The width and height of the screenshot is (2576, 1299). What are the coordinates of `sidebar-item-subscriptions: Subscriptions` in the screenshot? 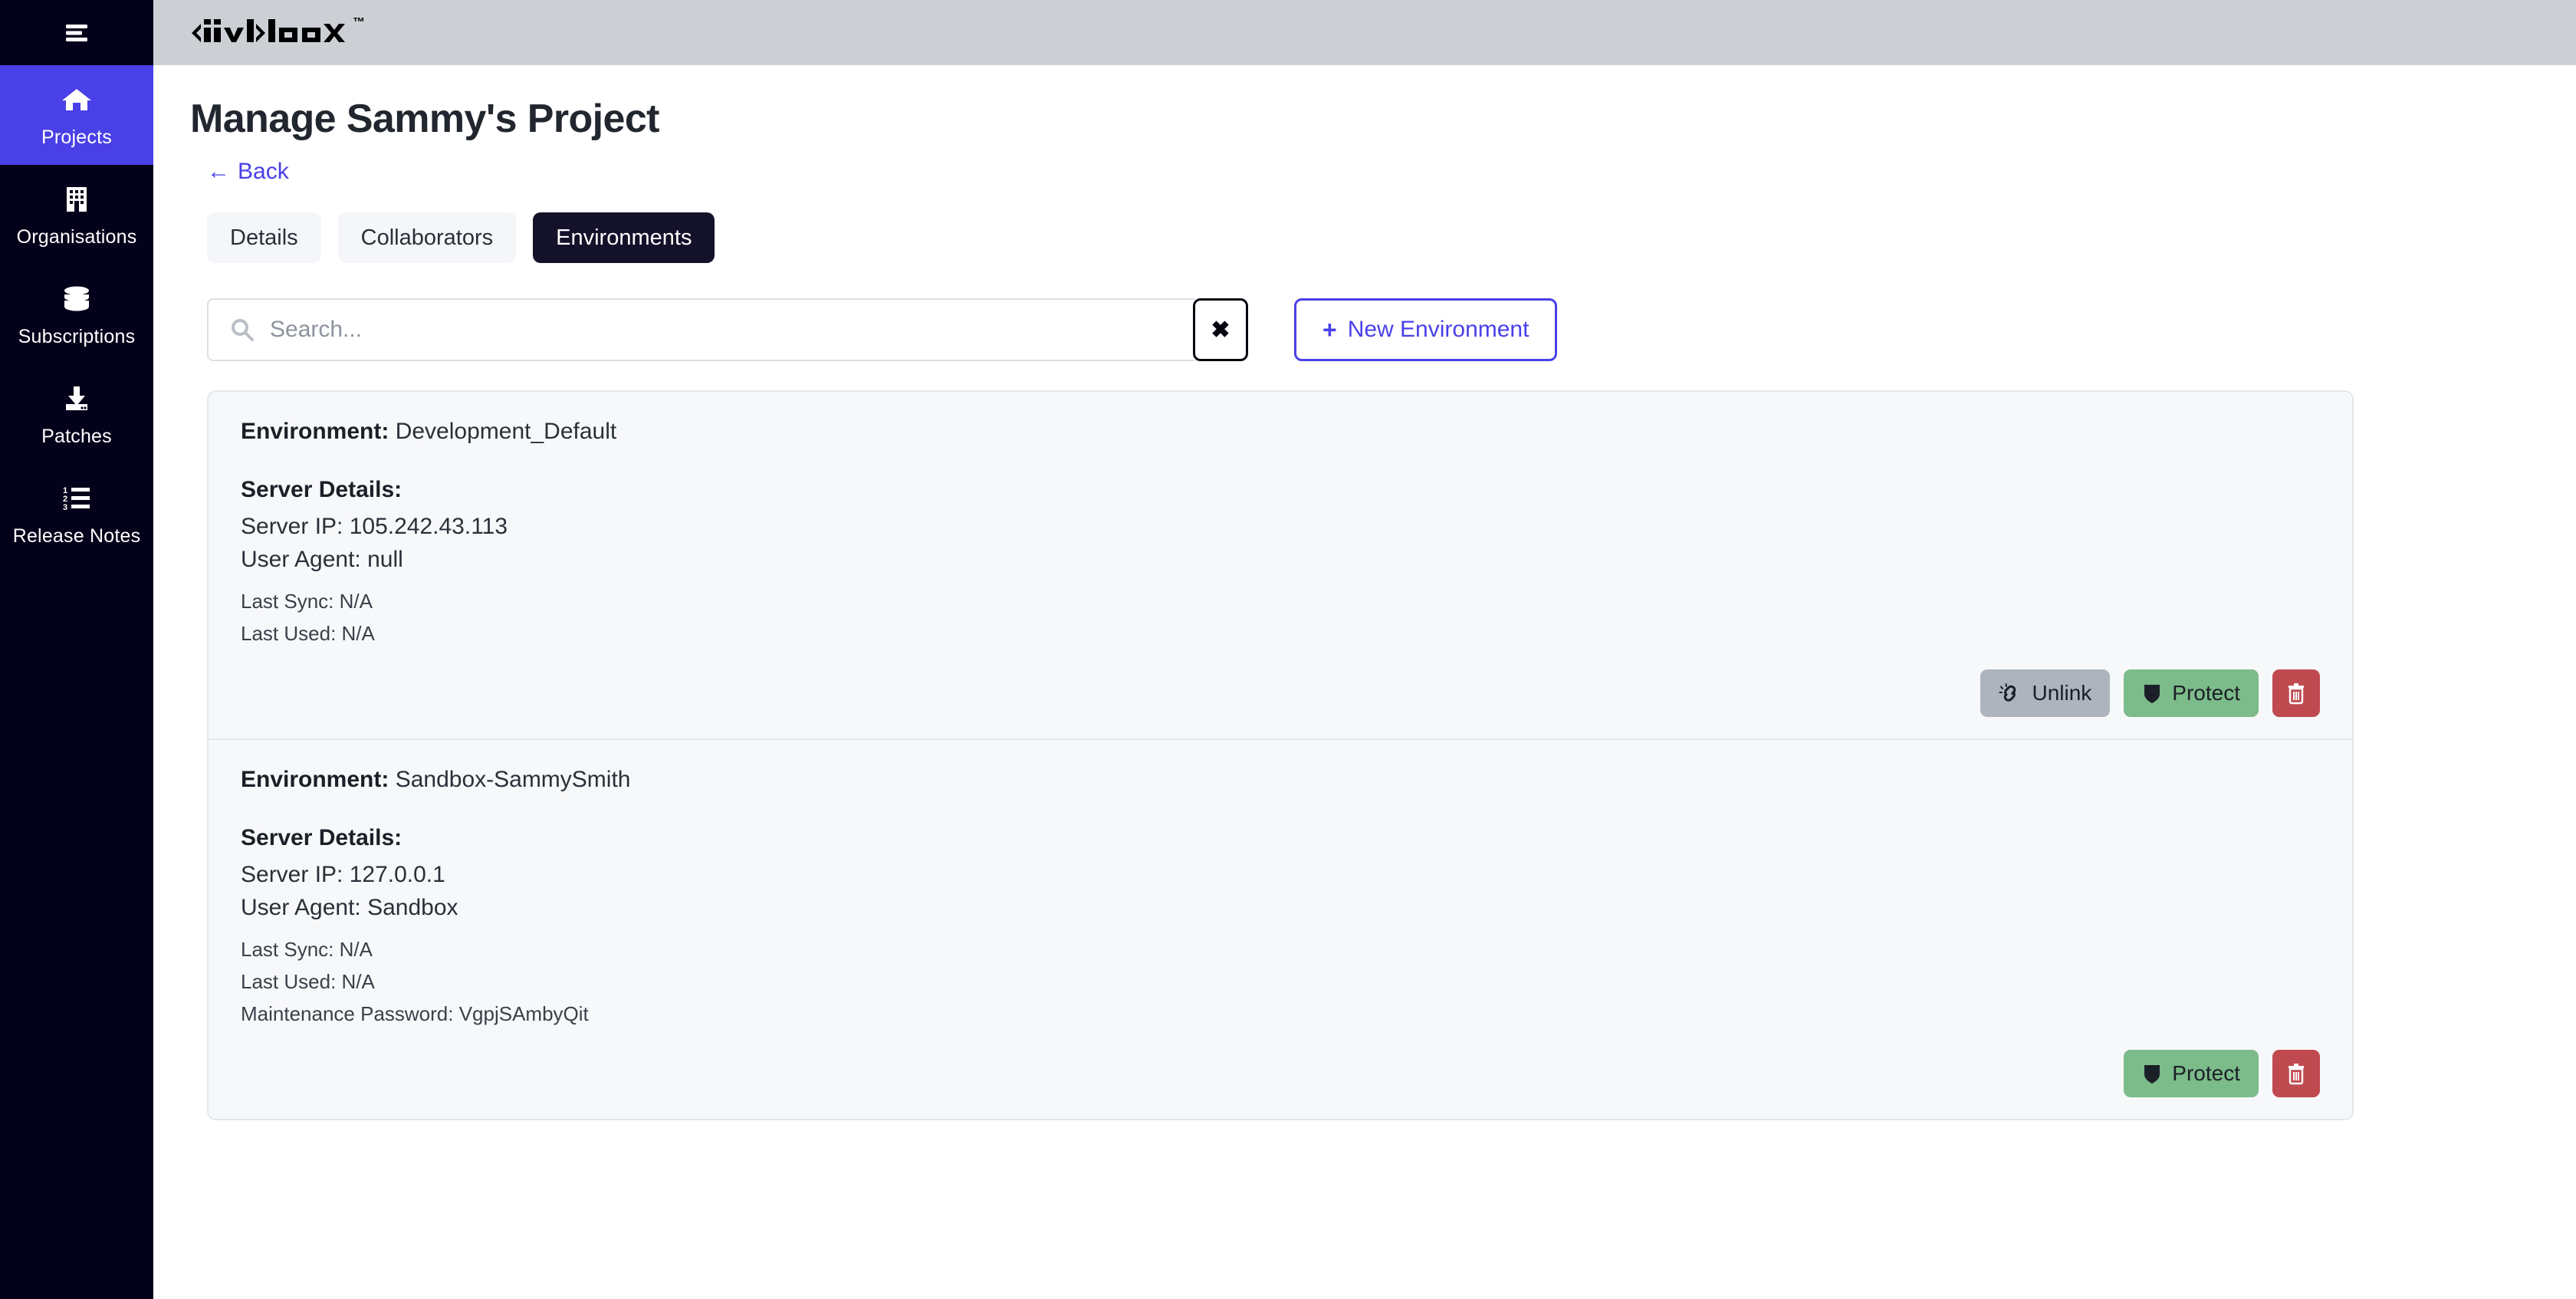 It's located at (76, 314).